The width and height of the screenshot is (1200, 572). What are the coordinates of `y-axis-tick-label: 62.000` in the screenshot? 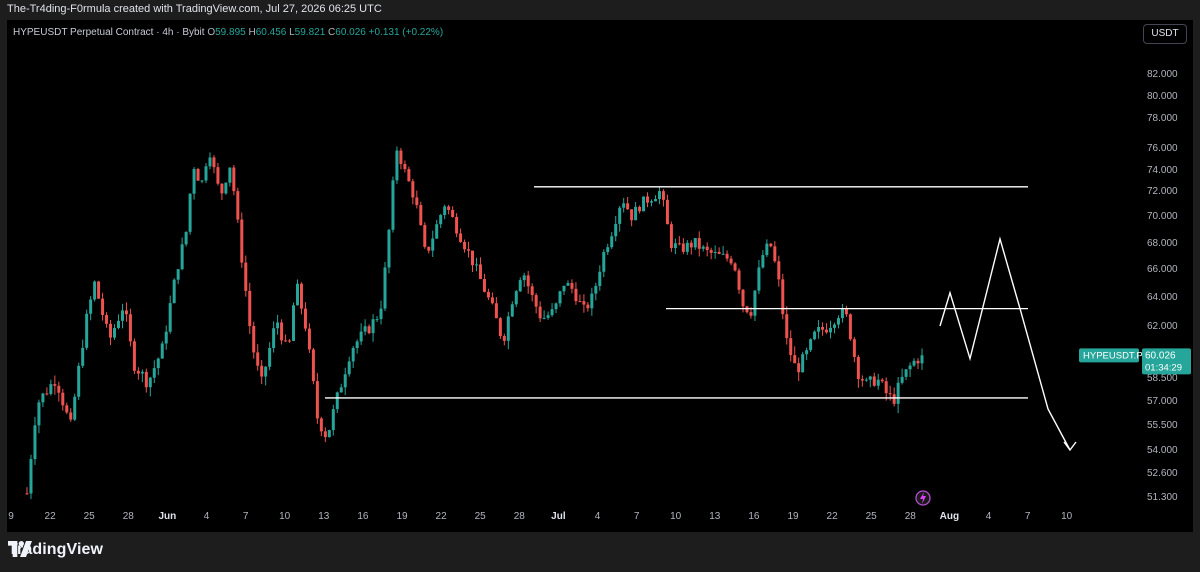 It's located at (1162, 326).